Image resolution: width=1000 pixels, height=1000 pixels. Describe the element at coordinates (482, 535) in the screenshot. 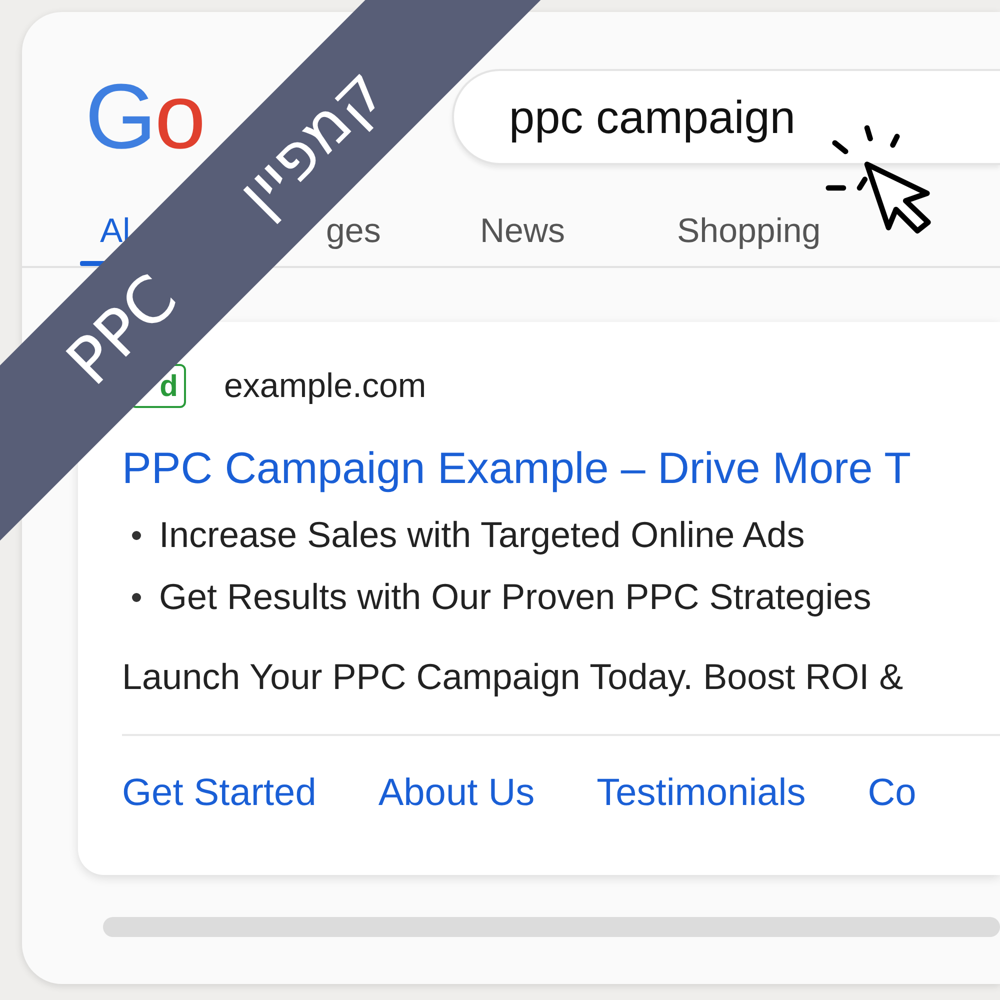

I see `ad-bullet: Increase Sales with Targeted Online Ads` at that location.